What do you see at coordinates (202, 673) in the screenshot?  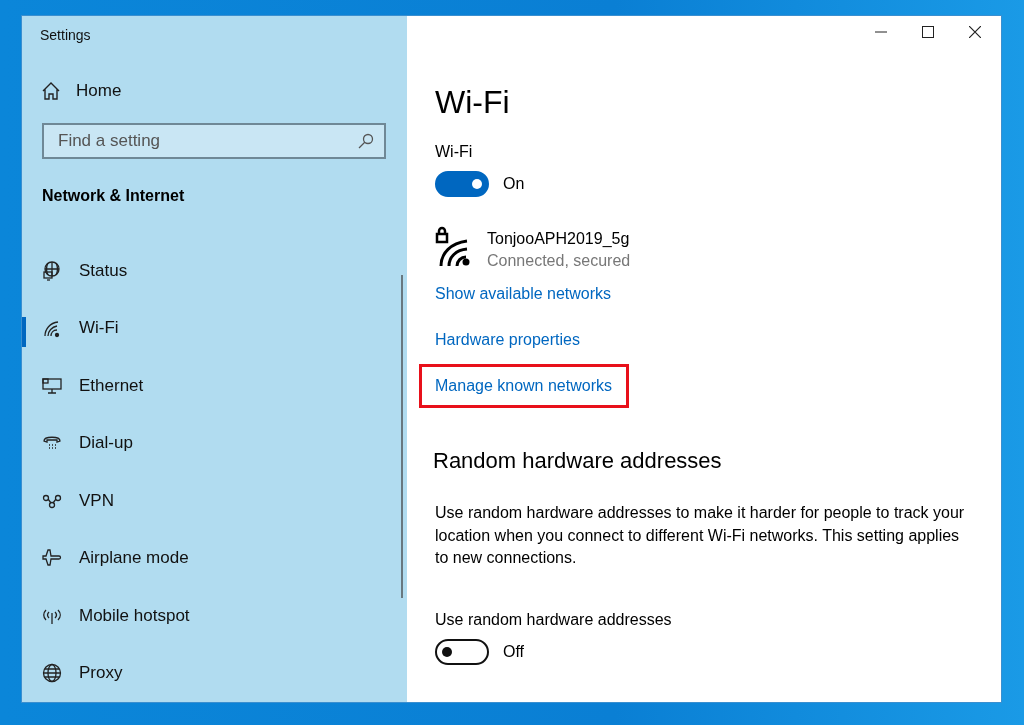 I see `nav-item: Proxy` at bounding box center [202, 673].